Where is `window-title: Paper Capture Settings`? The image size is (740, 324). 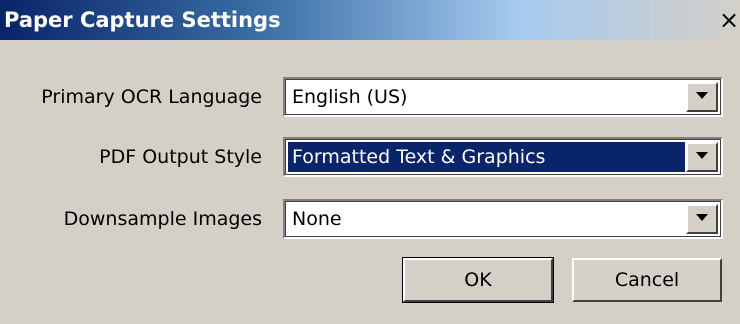 window-title: Paper Capture Settings is located at coordinates (142, 20).